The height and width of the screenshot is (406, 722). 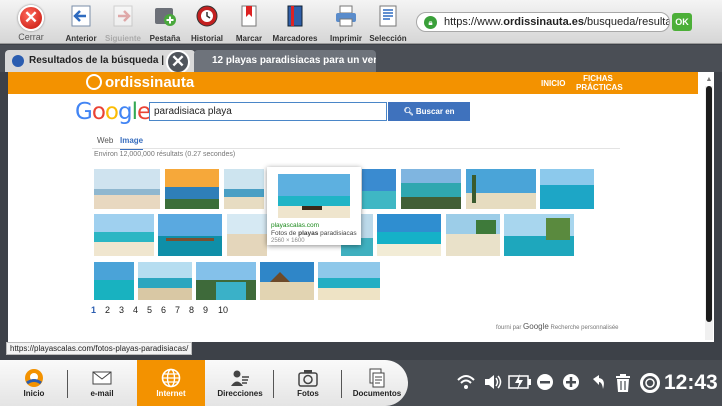 What do you see at coordinates (240, 383) in the screenshot?
I see `dock-direcciones: Direcciones` at bounding box center [240, 383].